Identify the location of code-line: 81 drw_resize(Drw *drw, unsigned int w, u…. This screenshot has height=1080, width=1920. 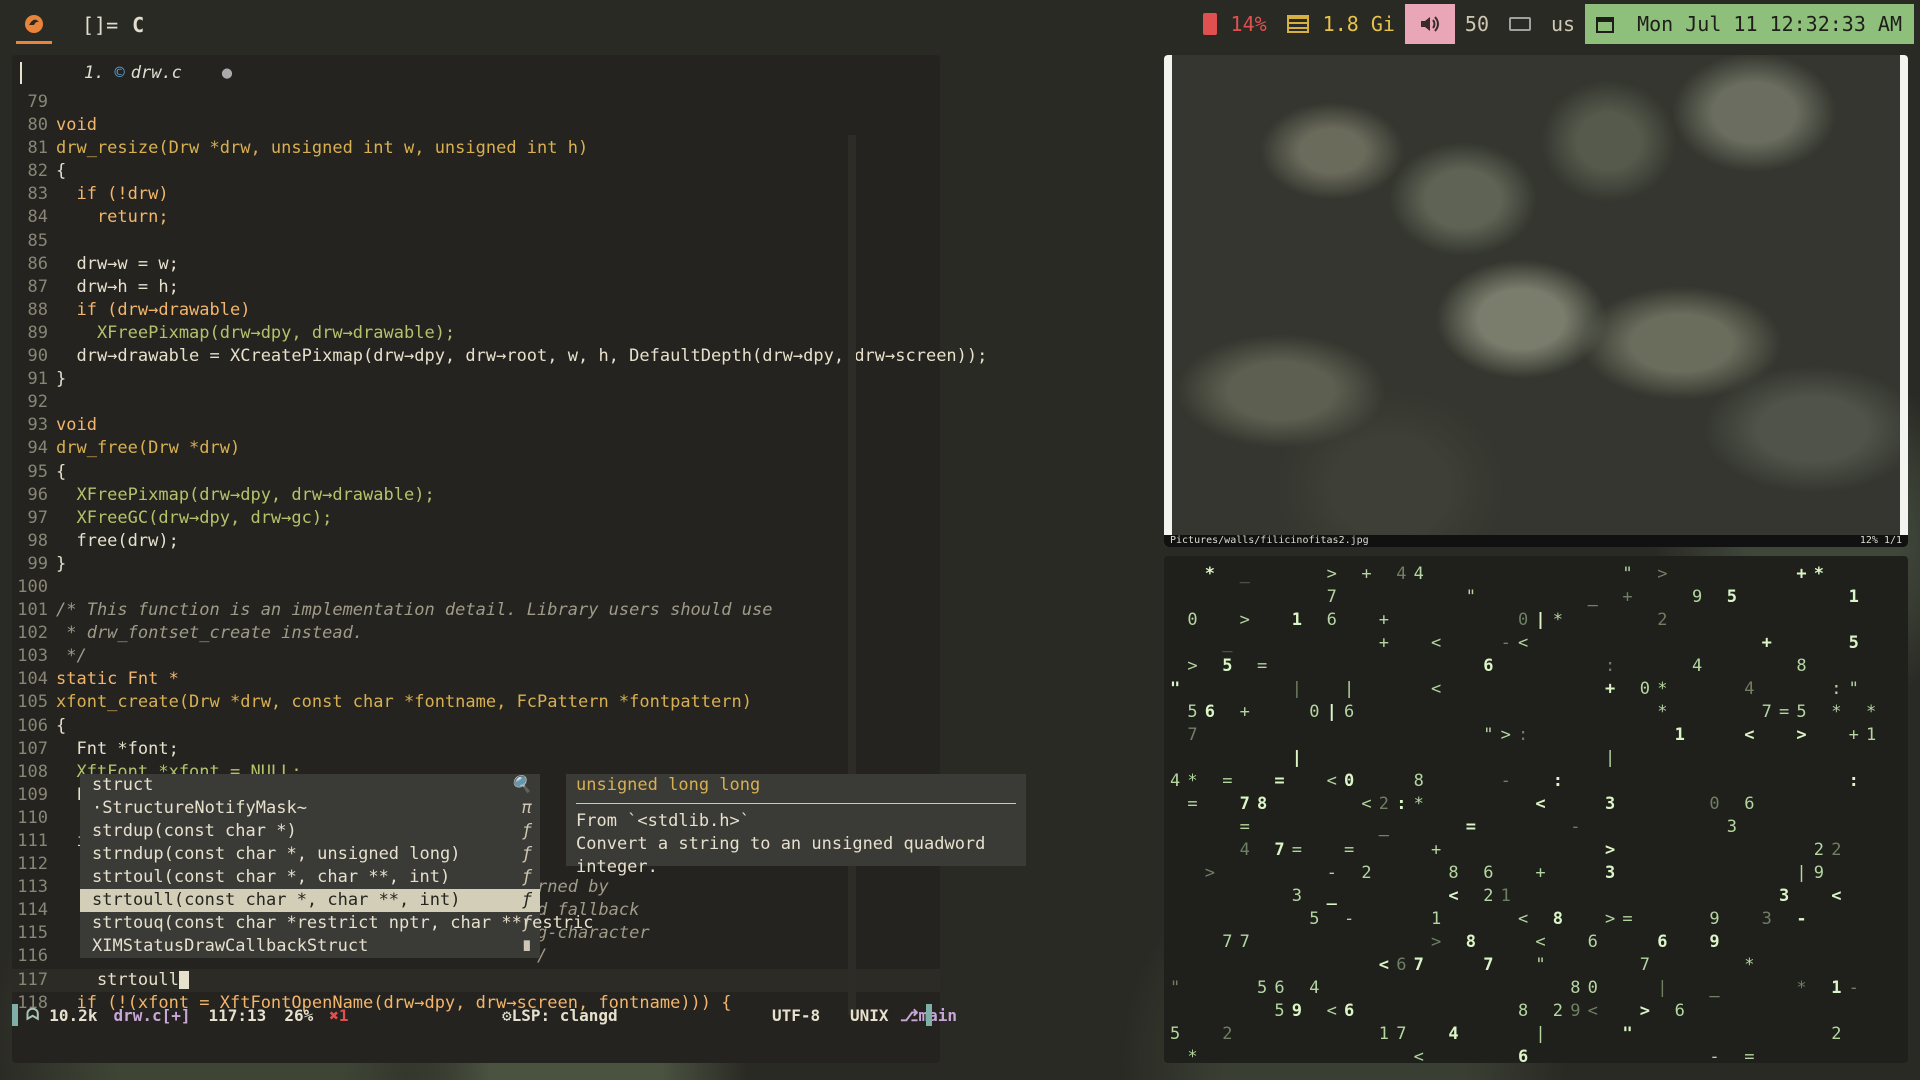
(476, 148).